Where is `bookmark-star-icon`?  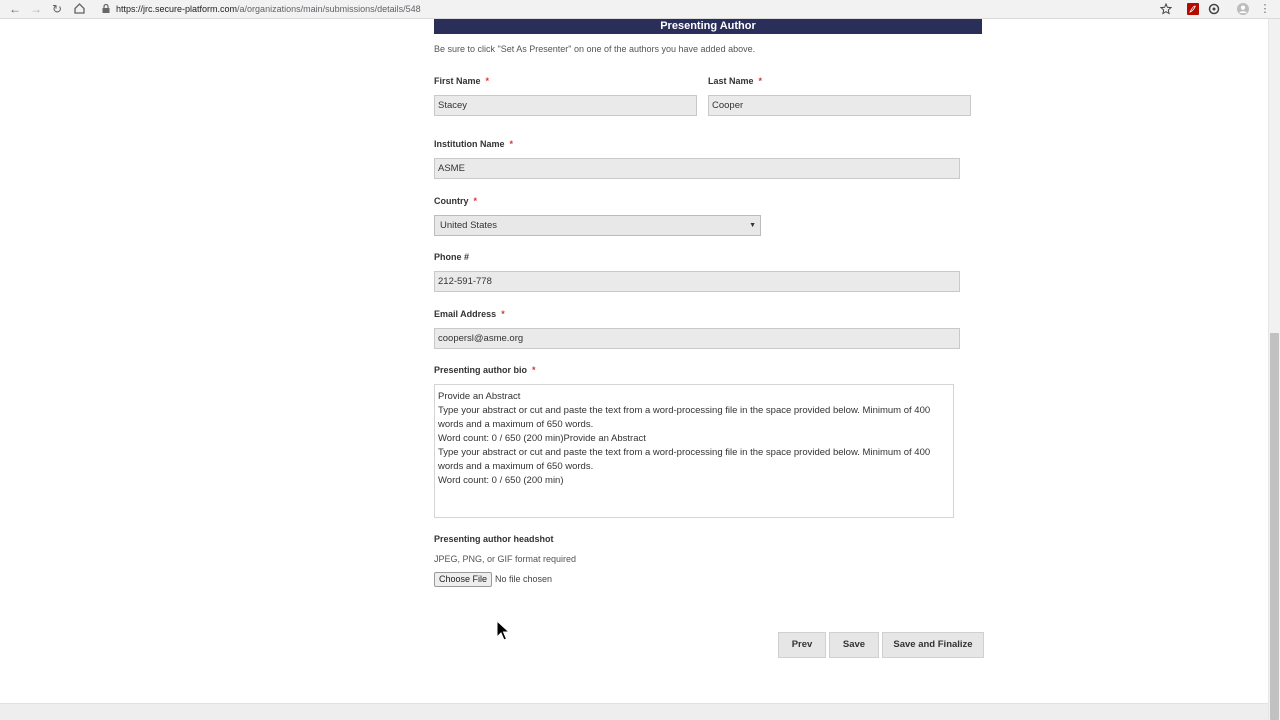 bookmark-star-icon is located at coordinates (1166, 9).